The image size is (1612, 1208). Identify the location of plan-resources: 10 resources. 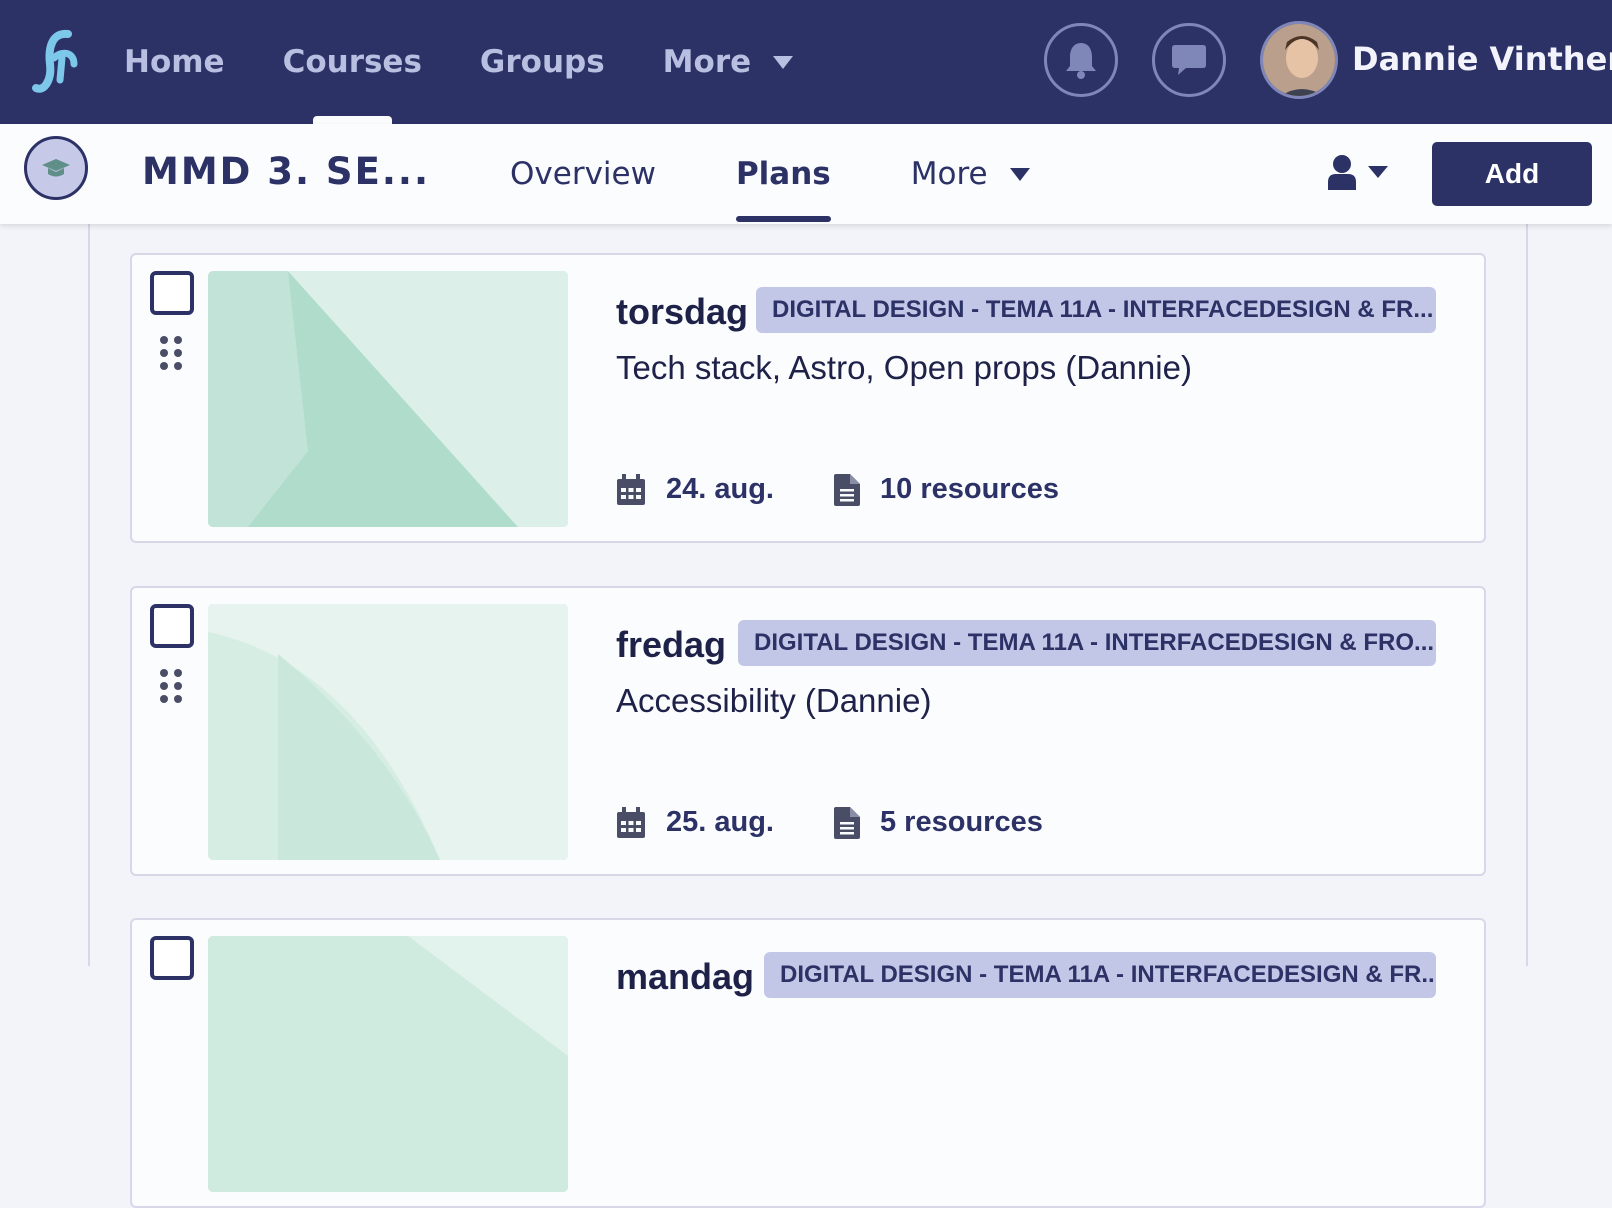
(969, 489).